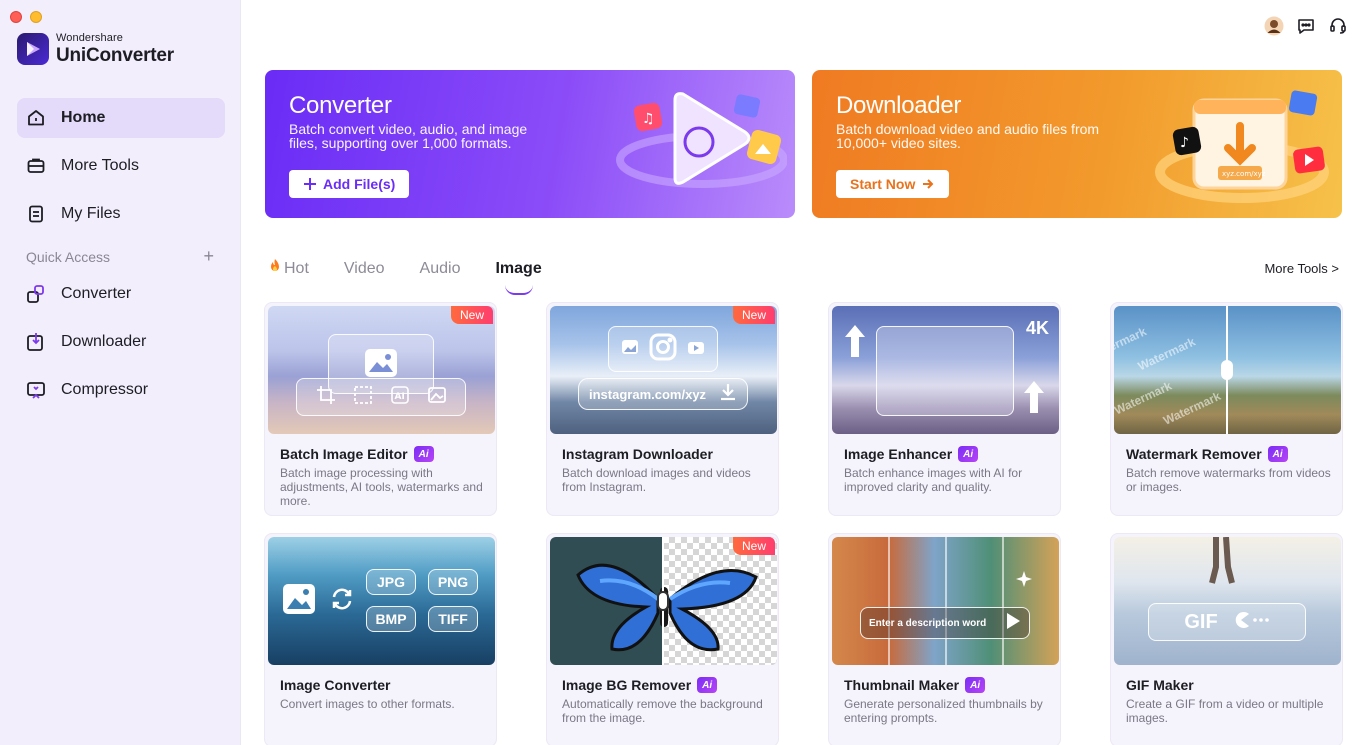  What do you see at coordinates (391, 619) in the screenshot?
I see `format-chip: BMP` at bounding box center [391, 619].